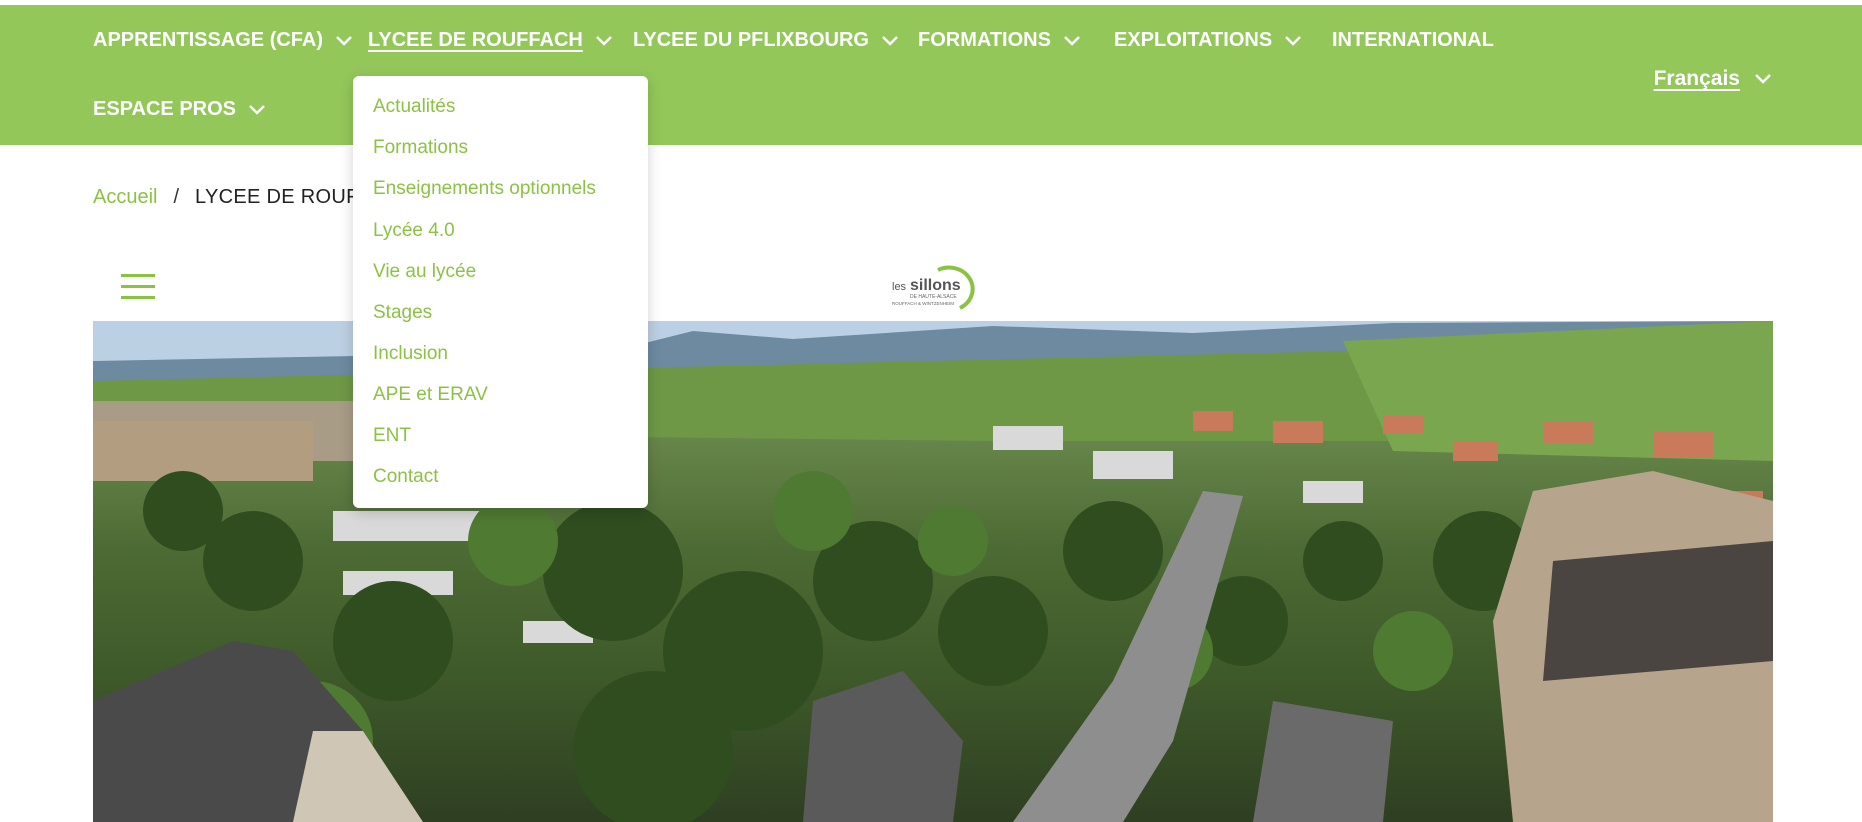  What do you see at coordinates (484, 189) in the screenshot?
I see `dropdown-item-enseignements-optionnels: Enseignements optionnels` at bounding box center [484, 189].